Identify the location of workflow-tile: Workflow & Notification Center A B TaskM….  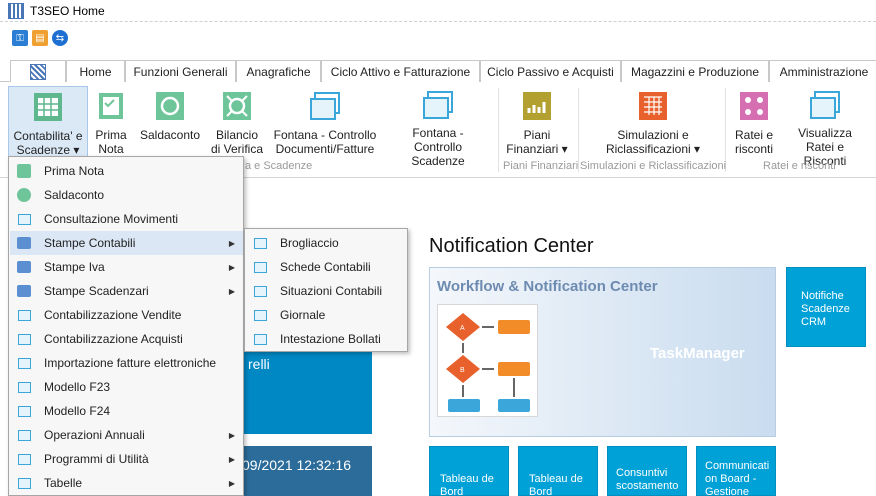
(602, 352).